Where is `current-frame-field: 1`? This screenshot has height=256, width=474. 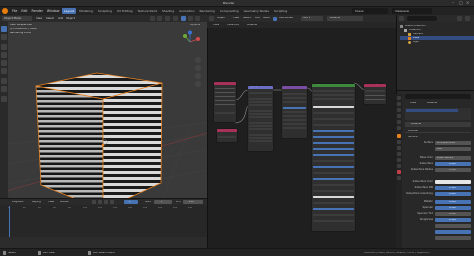 current-frame-field: 1 is located at coordinates (131, 202).